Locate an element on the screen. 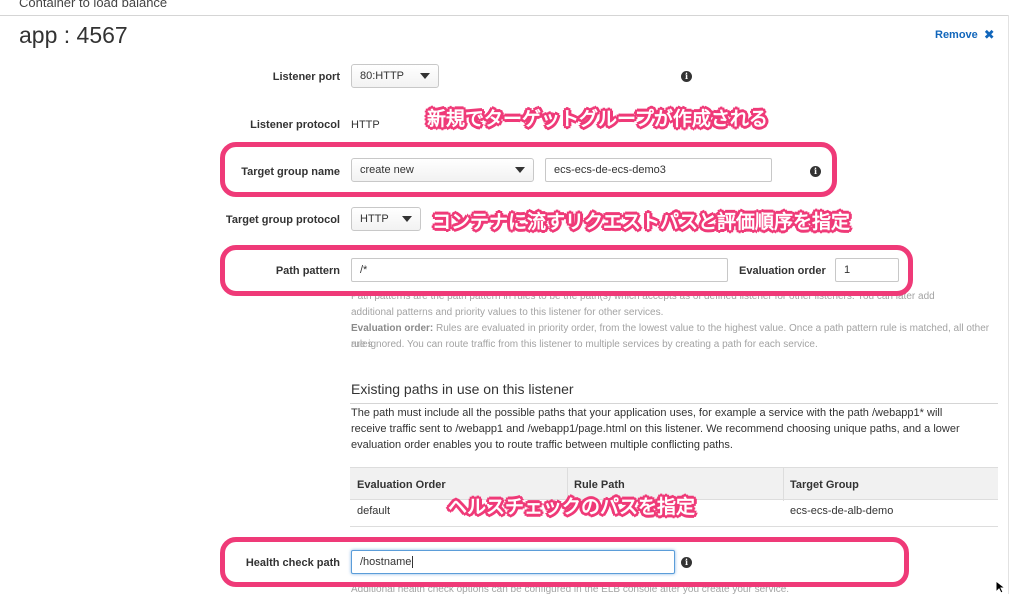 This screenshot has height=594, width=1024. listener-port-select: 80:HTTP is located at coordinates (395, 76).